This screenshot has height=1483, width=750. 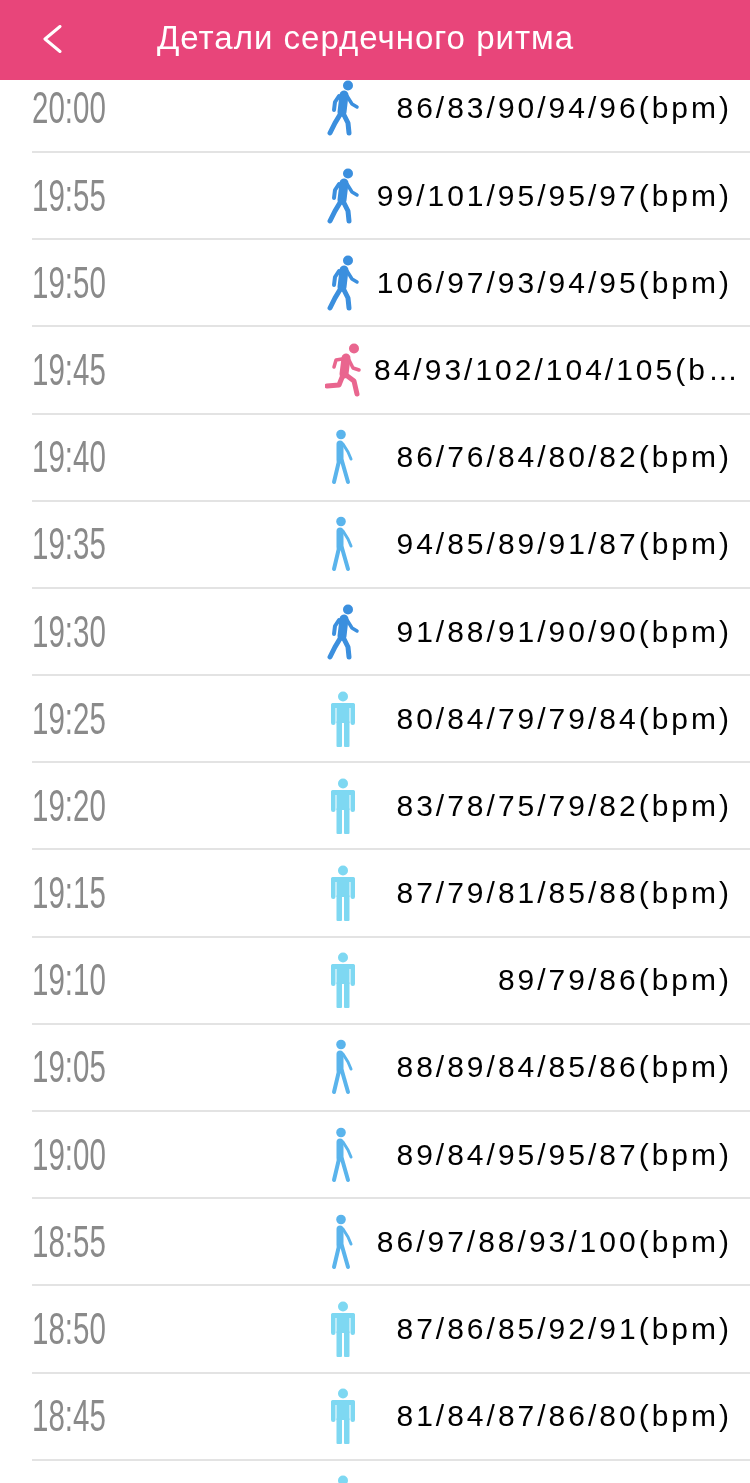 What do you see at coordinates (564, 805) in the screenshot?
I see `heart-rate-reading: 83/78/75/79/82(bpm)` at bounding box center [564, 805].